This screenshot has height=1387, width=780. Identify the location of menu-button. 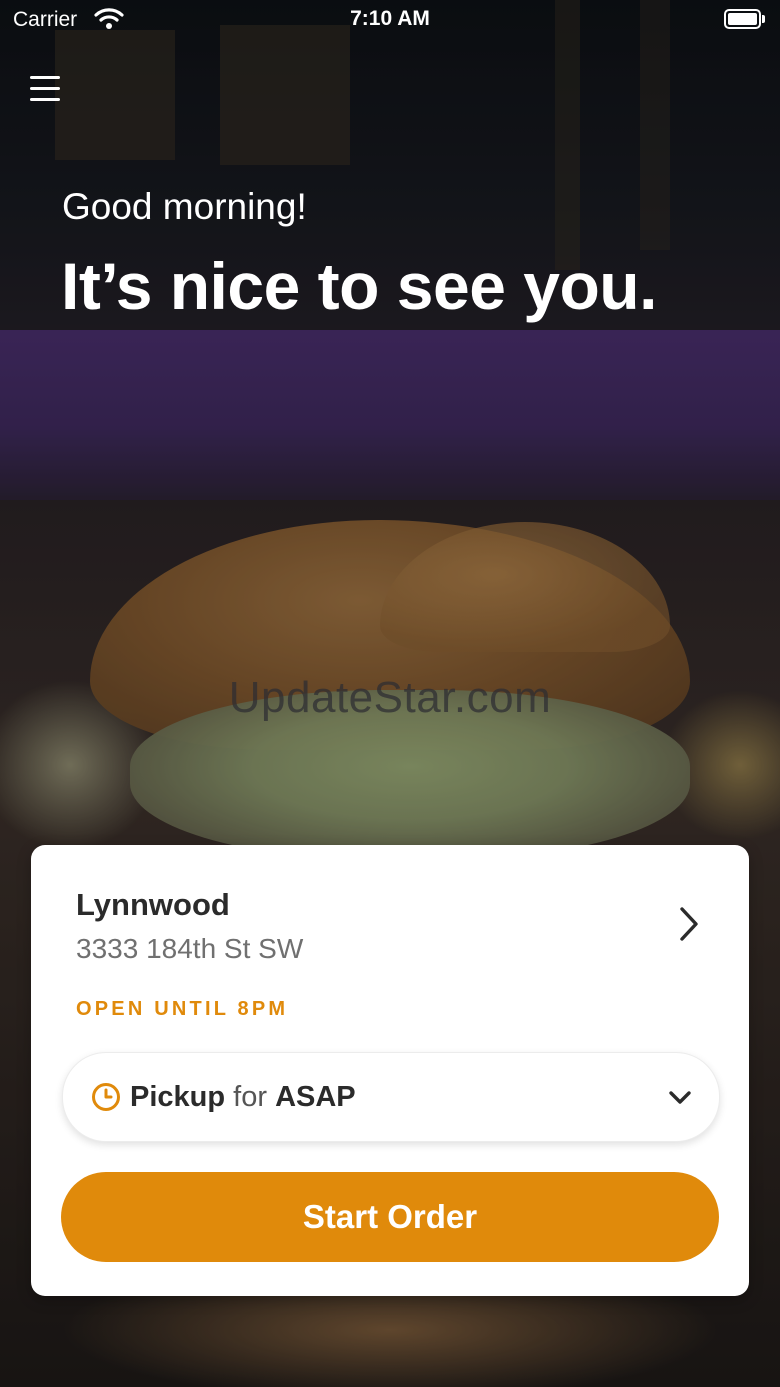
(46, 90).